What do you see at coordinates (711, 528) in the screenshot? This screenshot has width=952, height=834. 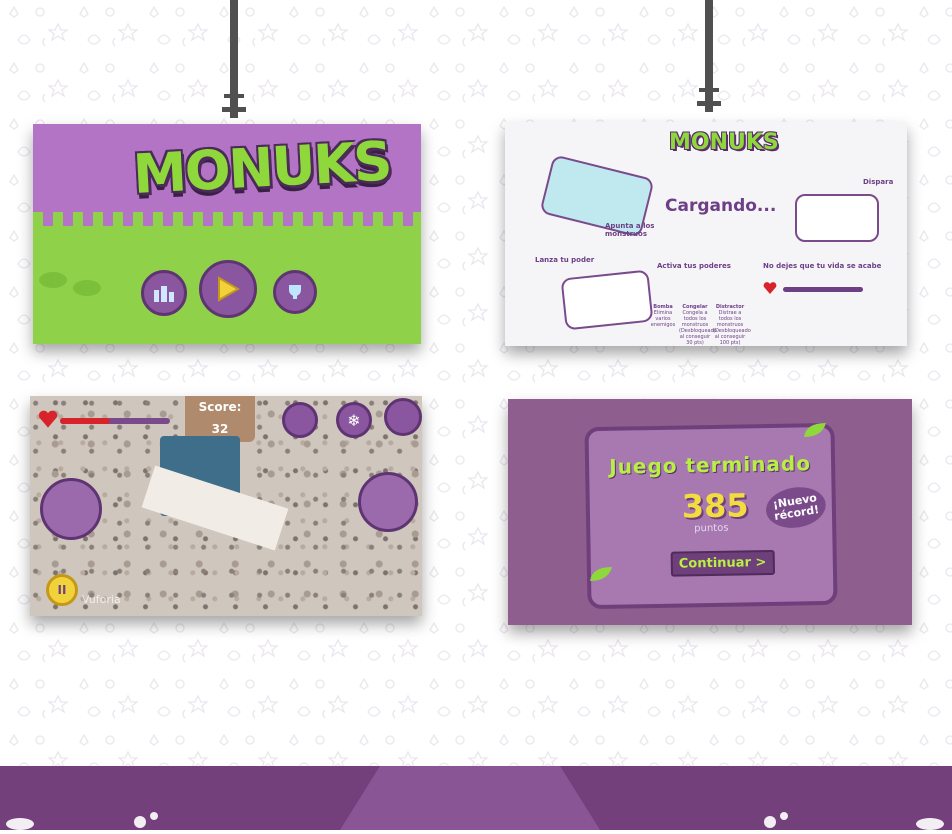 I see `points-label: puntos` at bounding box center [711, 528].